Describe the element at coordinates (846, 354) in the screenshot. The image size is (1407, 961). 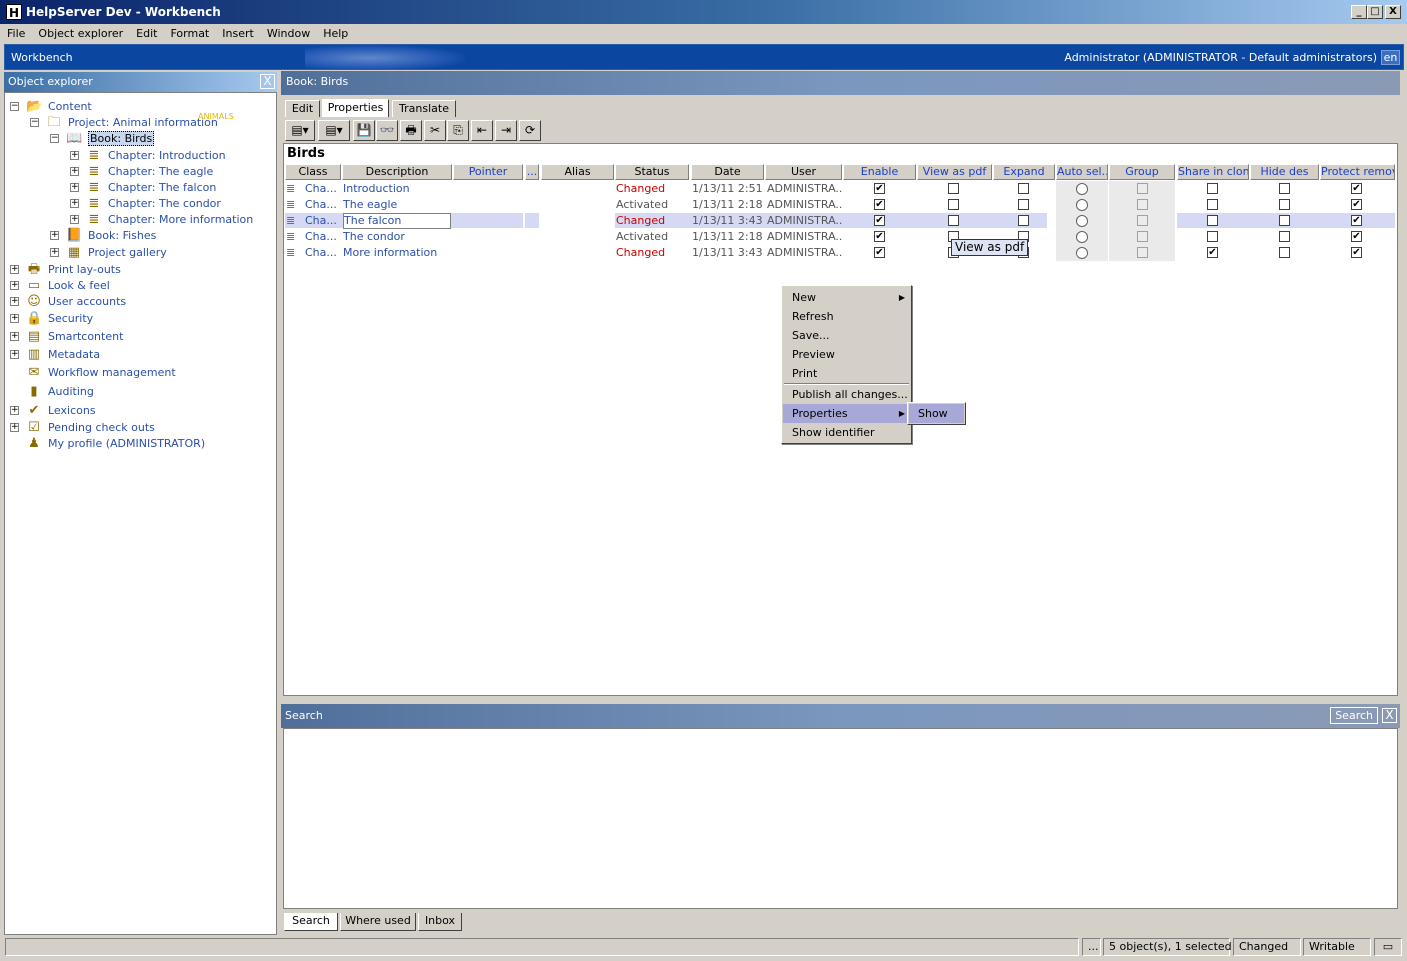
I see `context-menu-preview: Preview` at that location.